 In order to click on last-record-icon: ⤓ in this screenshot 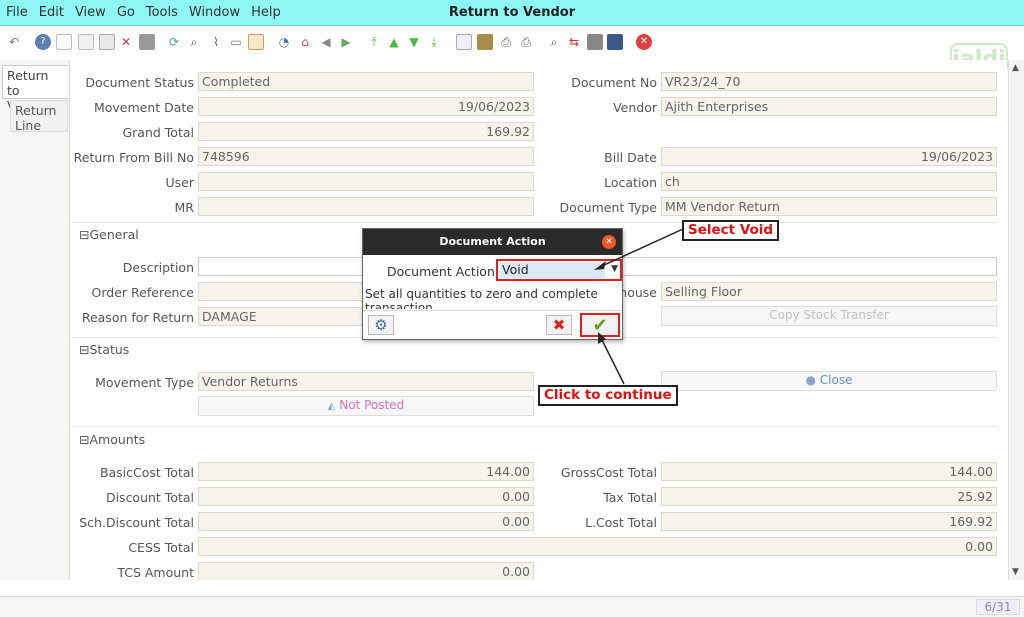, I will do `click(434, 42)`.